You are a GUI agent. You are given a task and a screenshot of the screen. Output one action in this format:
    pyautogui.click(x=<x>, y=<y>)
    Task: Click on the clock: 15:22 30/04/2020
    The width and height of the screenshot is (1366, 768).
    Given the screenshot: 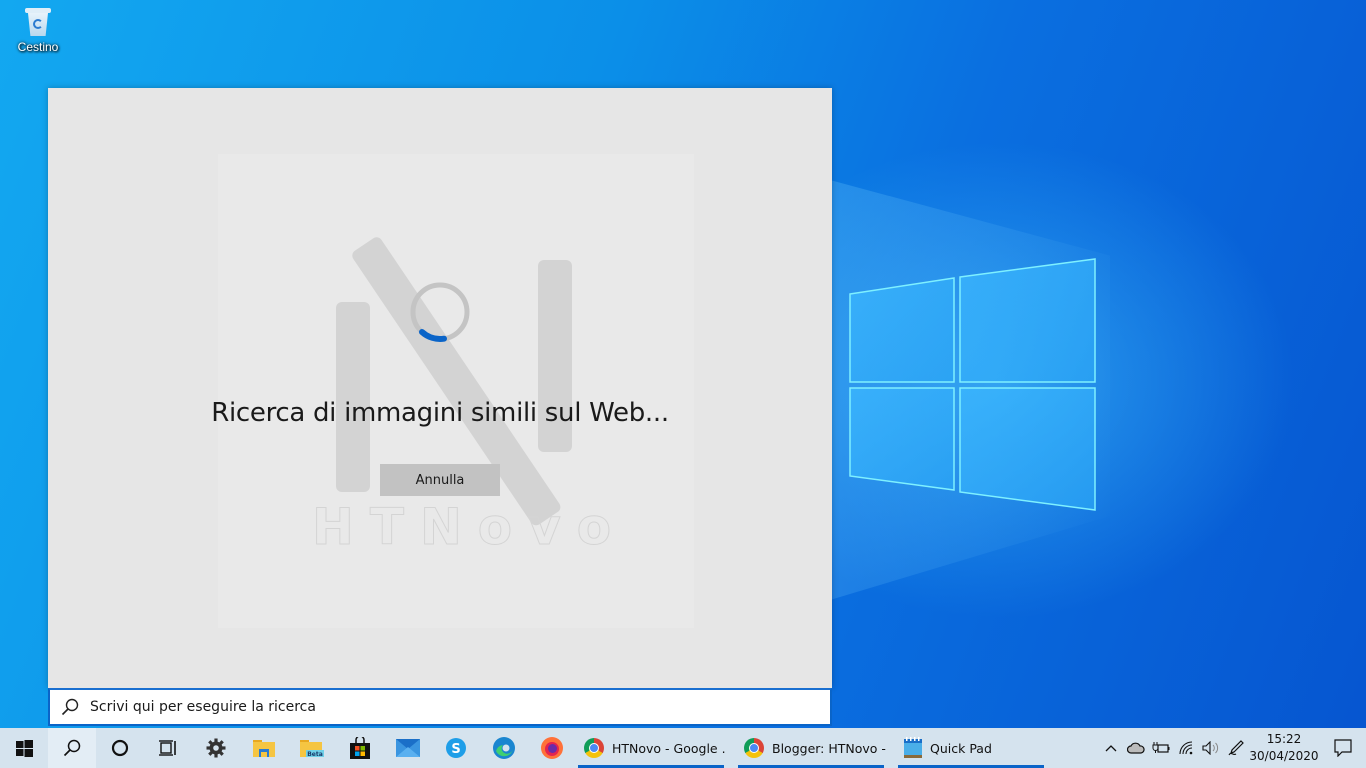 What is the action you would take?
    pyautogui.click(x=1284, y=748)
    